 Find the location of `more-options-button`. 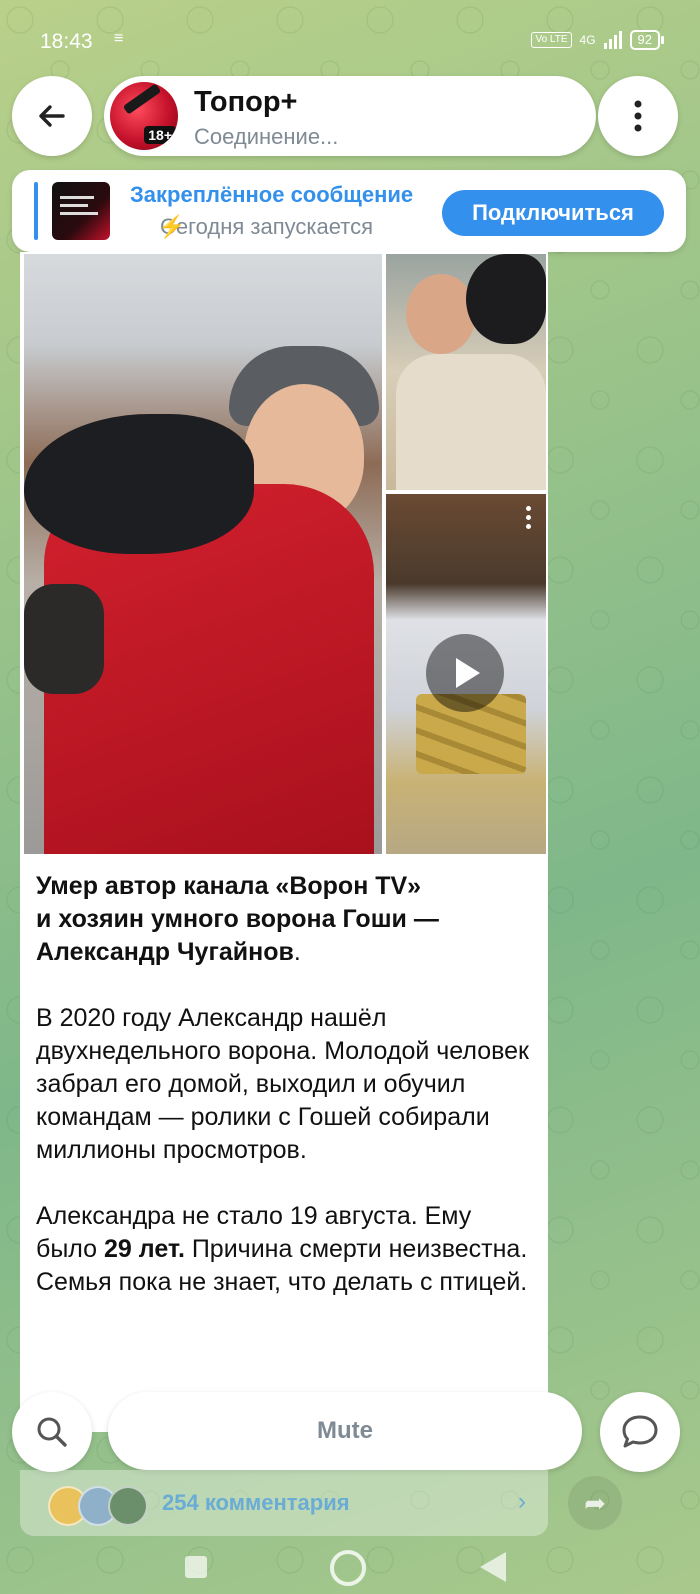

more-options-button is located at coordinates (638, 116).